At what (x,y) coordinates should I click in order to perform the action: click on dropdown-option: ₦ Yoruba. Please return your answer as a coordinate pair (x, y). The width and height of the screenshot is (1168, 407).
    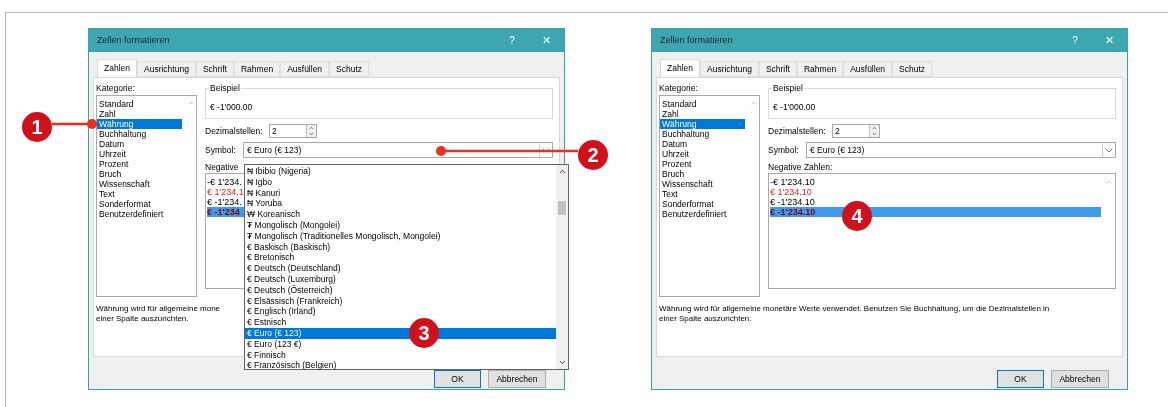
    Looking at the image, I should click on (400, 204).